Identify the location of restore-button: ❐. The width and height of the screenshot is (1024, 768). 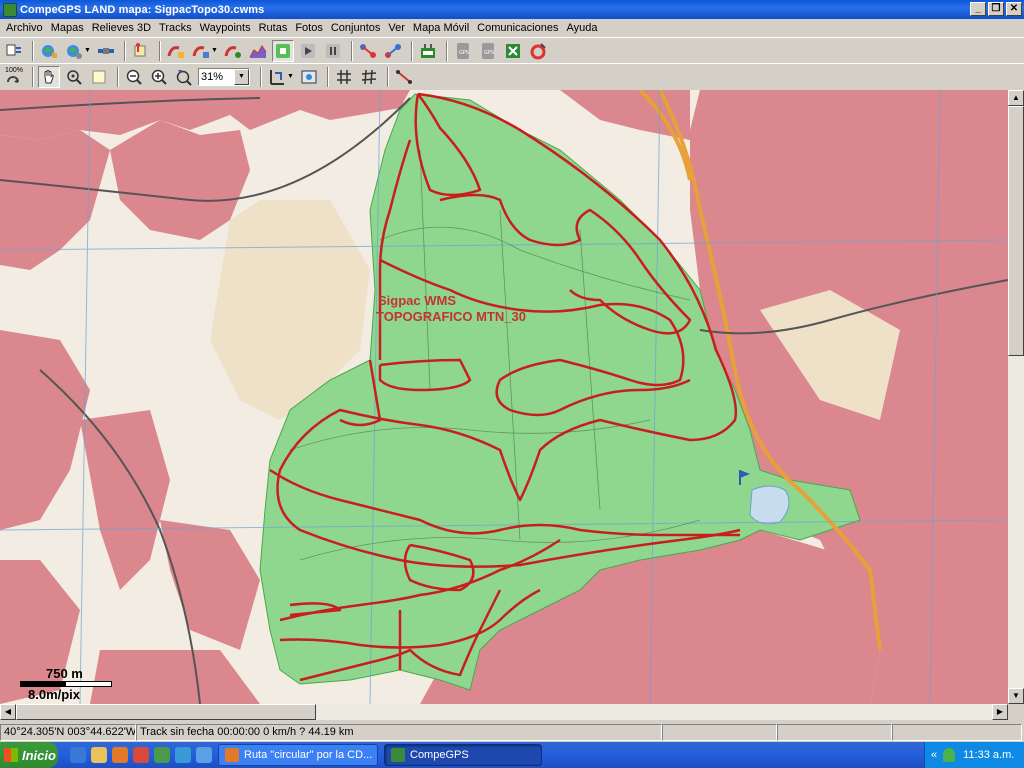
(996, 9).